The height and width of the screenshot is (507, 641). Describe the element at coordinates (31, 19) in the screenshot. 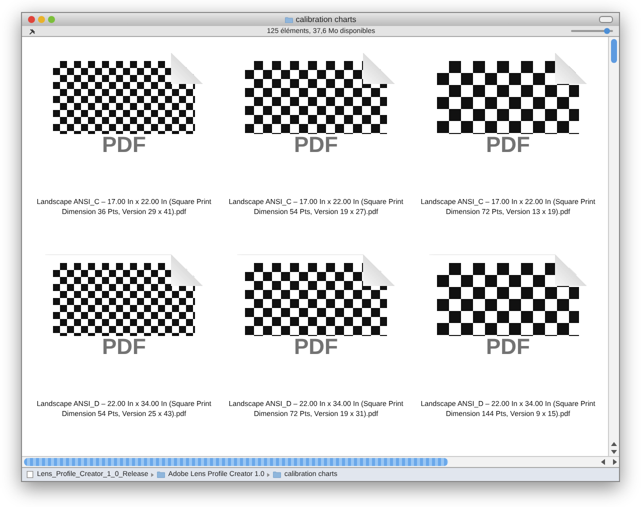

I see `close-button` at that location.